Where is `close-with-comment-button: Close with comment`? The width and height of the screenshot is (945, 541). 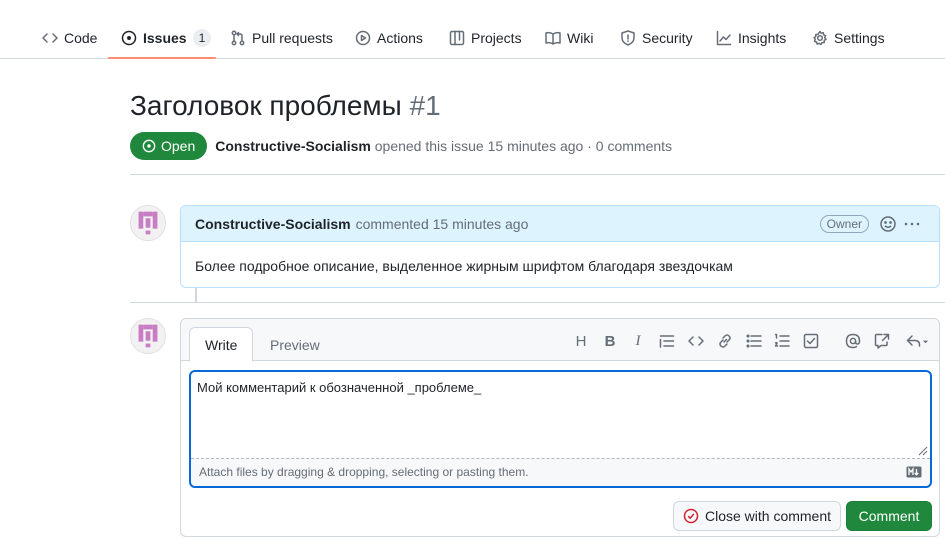 close-with-comment-button: Close with comment is located at coordinates (757, 516).